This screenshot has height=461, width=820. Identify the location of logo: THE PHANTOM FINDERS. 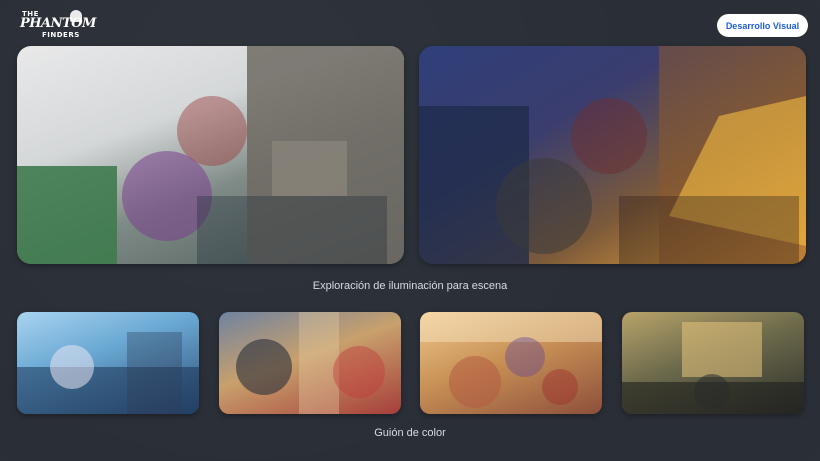
(58, 25).